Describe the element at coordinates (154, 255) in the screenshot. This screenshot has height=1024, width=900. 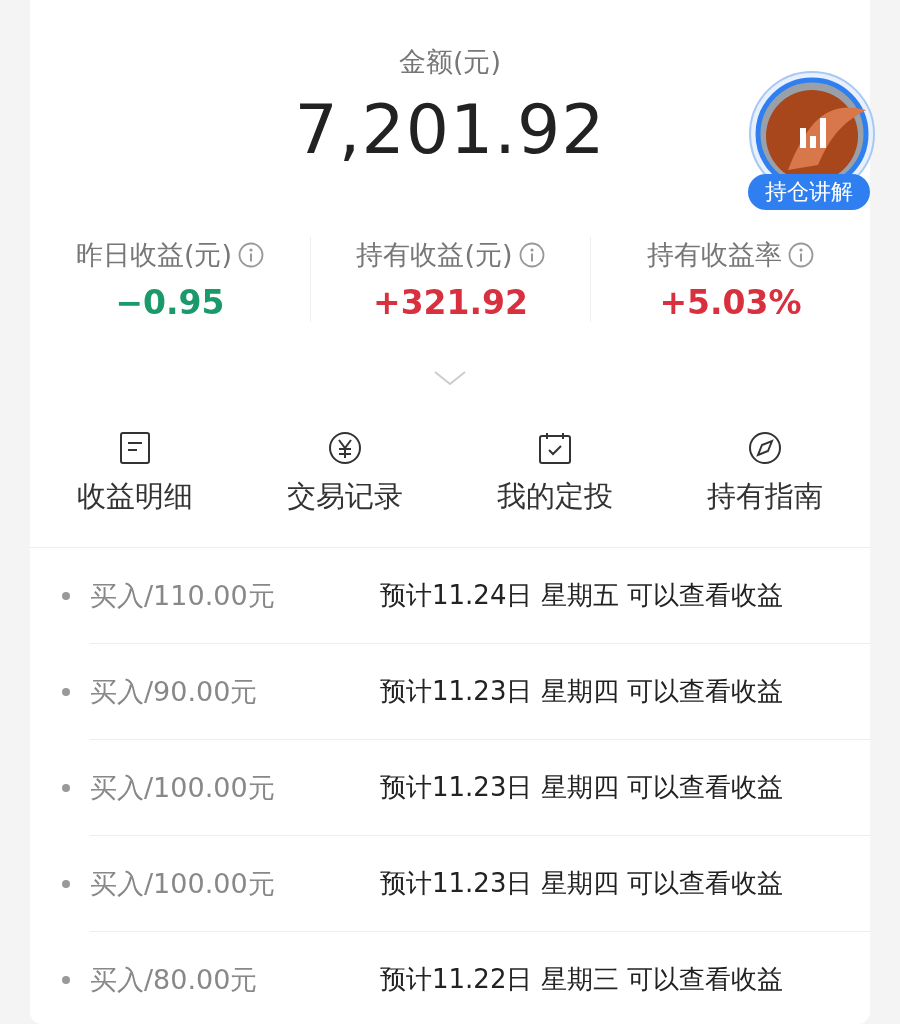
I see `stat-label: 昨日收益(元)` at that location.